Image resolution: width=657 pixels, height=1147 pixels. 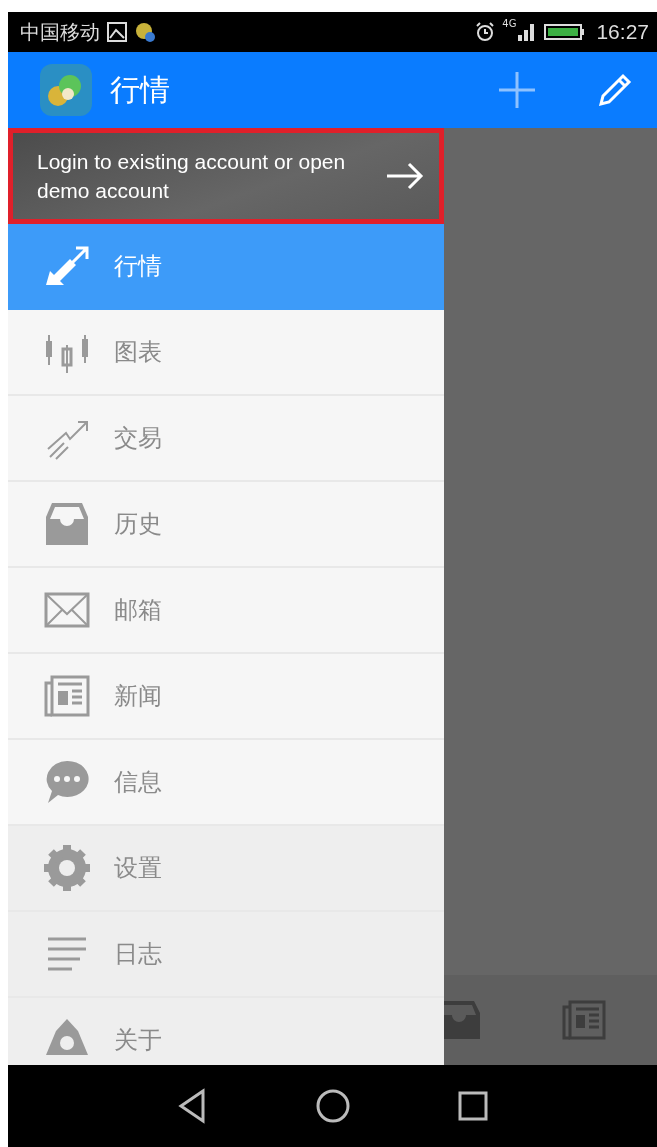 I want to click on drawer-menu-item: 设置, so click(x=226, y=869).